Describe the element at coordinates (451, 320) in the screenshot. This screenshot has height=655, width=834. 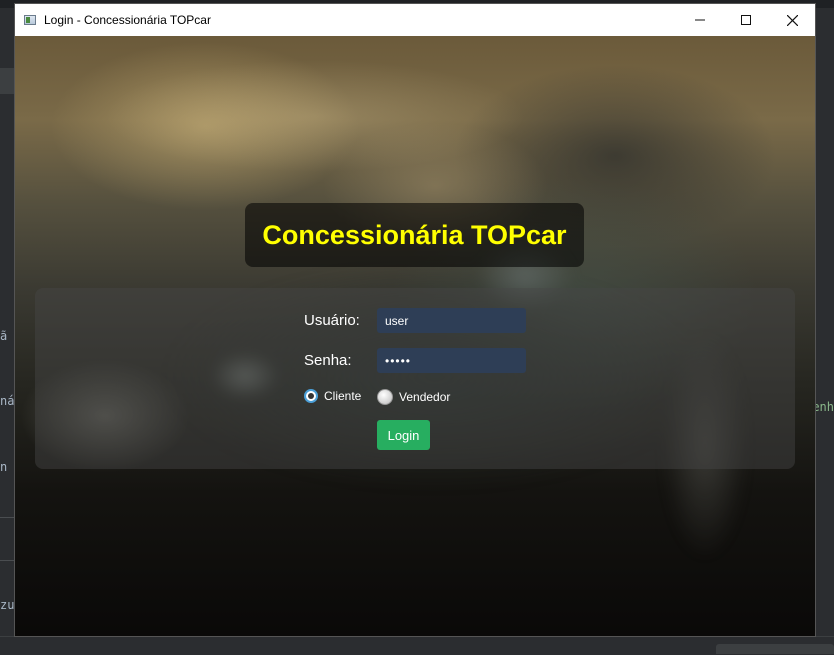
I see `user-input` at that location.